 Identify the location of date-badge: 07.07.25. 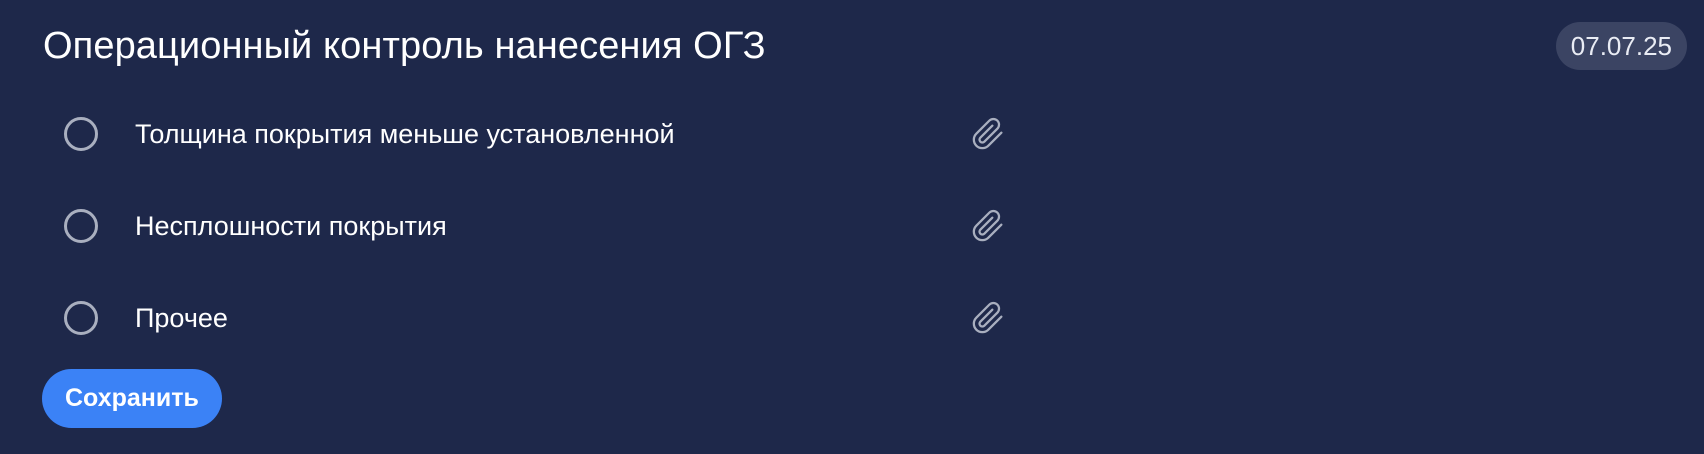
(1621, 46).